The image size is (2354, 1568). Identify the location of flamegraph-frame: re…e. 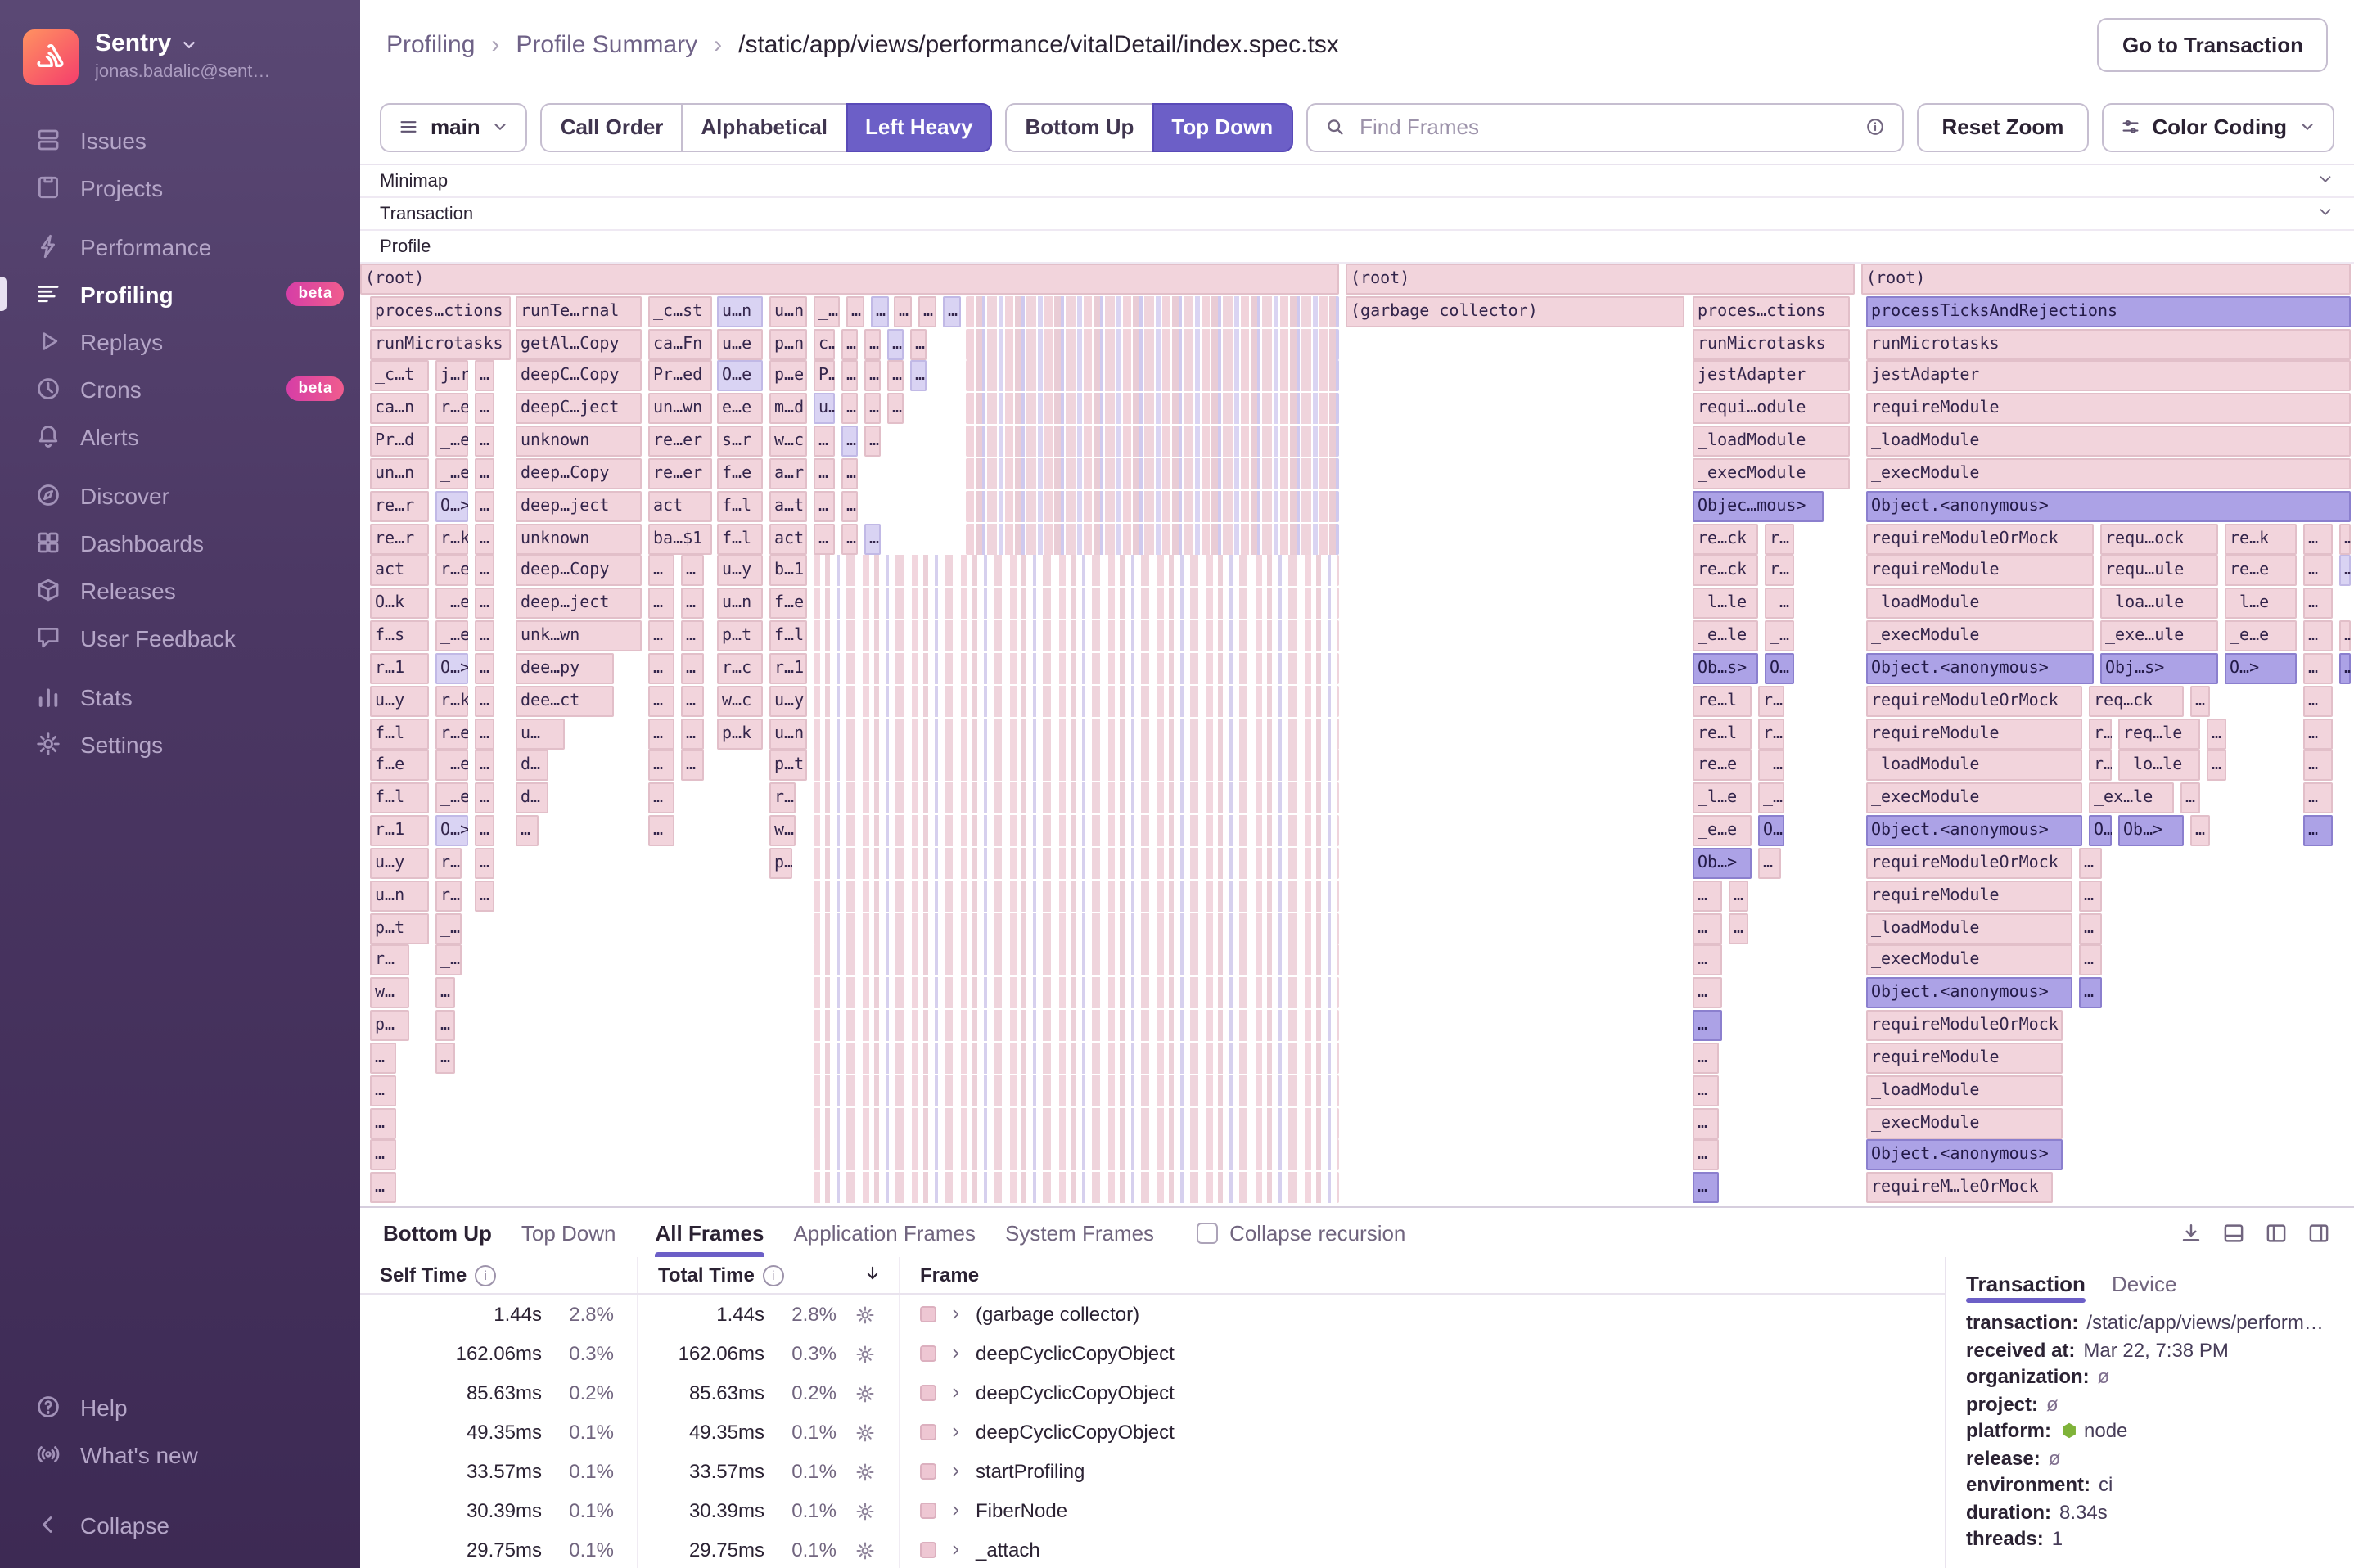
(2261, 571).